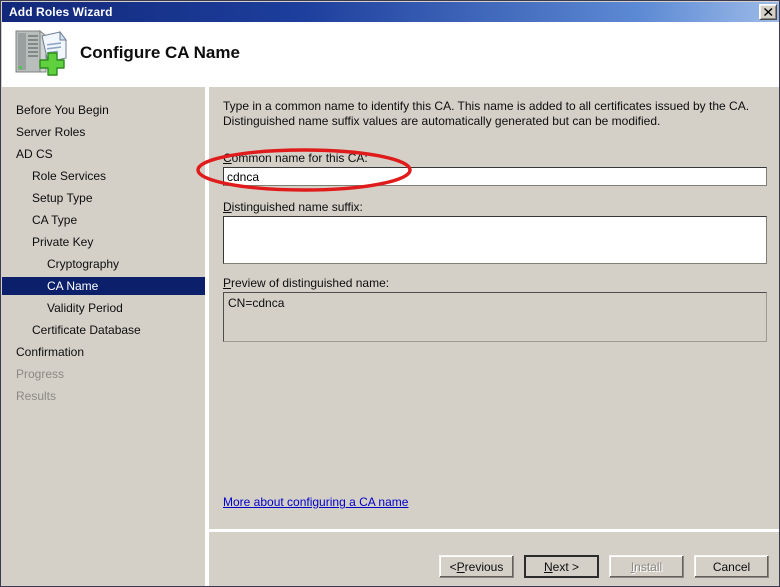 The height and width of the screenshot is (587, 780). What do you see at coordinates (495, 176) in the screenshot?
I see `common-name-input` at bounding box center [495, 176].